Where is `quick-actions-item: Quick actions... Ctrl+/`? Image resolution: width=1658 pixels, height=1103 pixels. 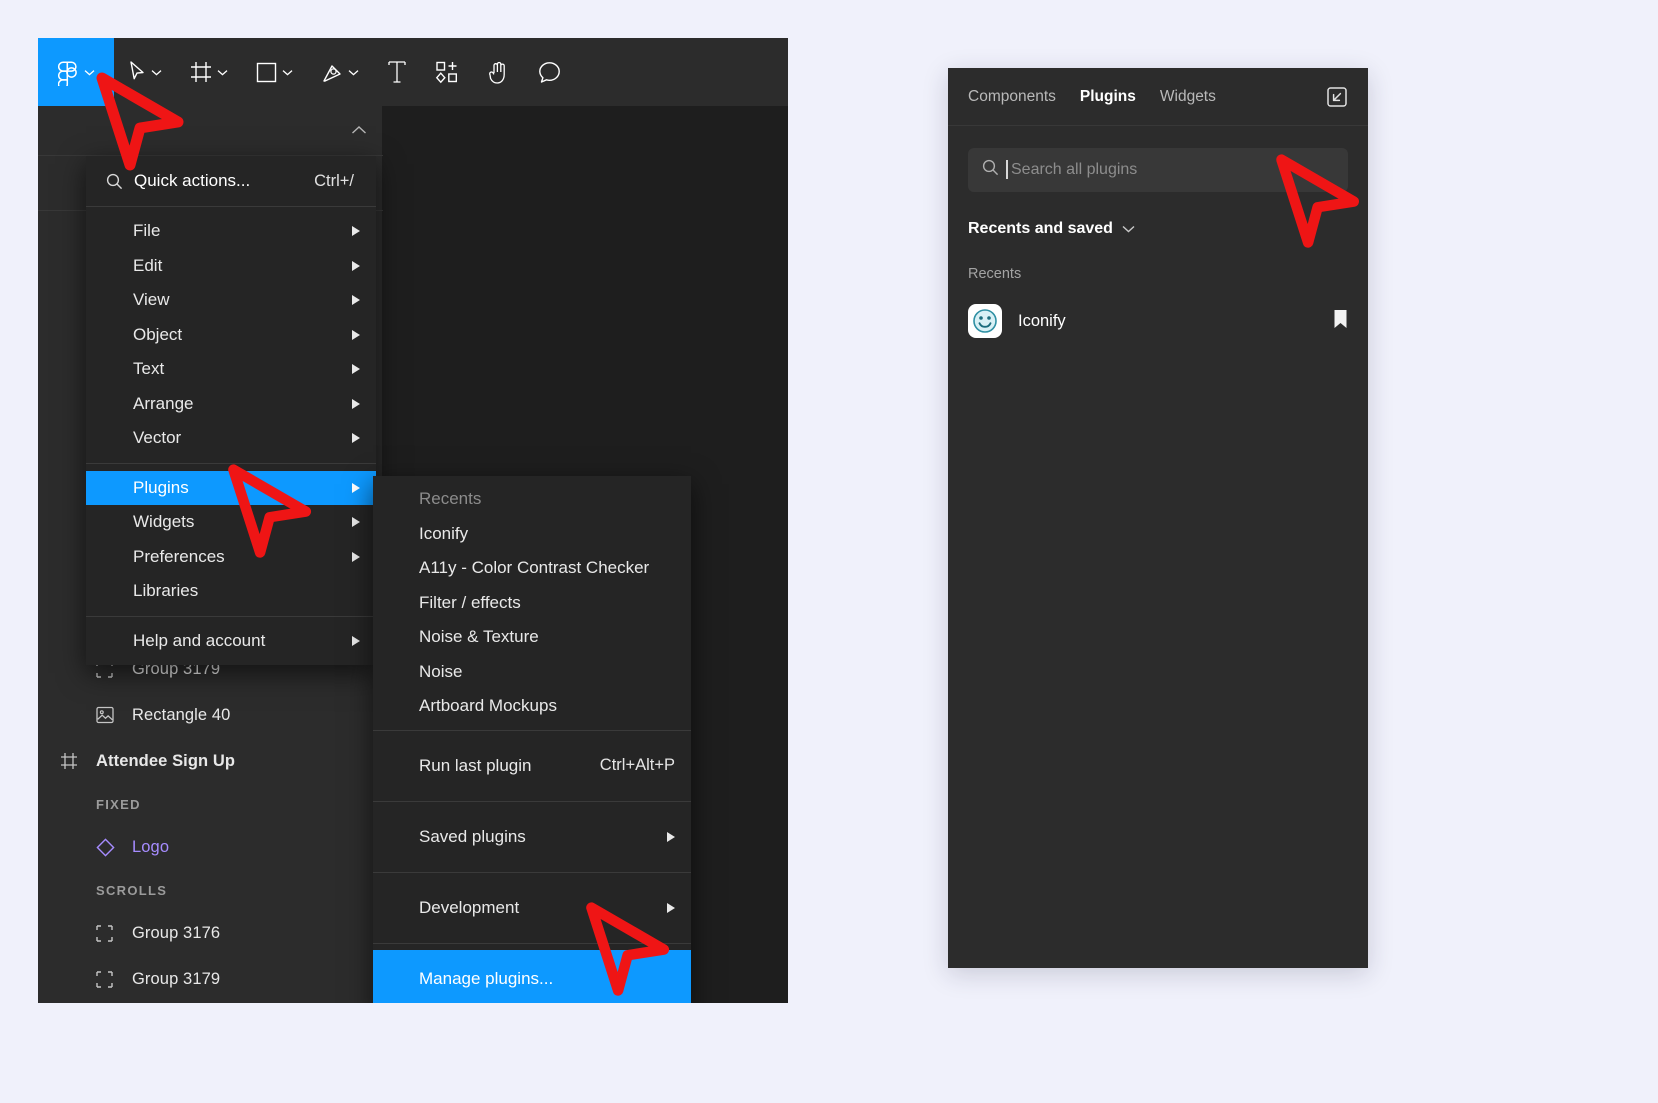 quick-actions-item: Quick actions... Ctrl+/ is located at coordinates (231, 181).